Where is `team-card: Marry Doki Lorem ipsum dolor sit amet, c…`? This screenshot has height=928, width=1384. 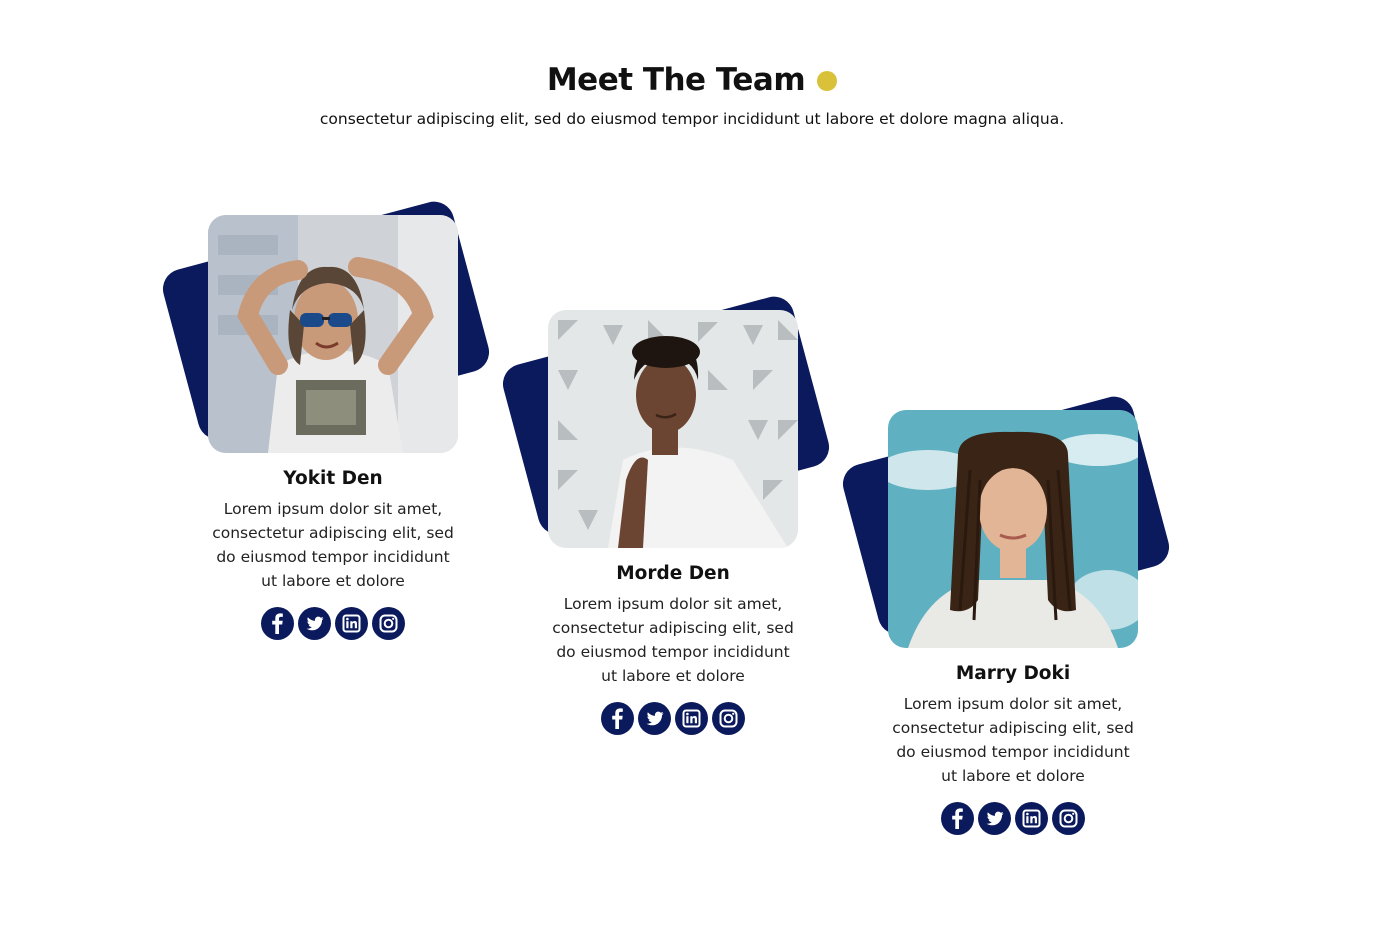 team-card: Marry Doki Lorem ipsum dolor sit amet, c… is located at coordinates (1006, 613).